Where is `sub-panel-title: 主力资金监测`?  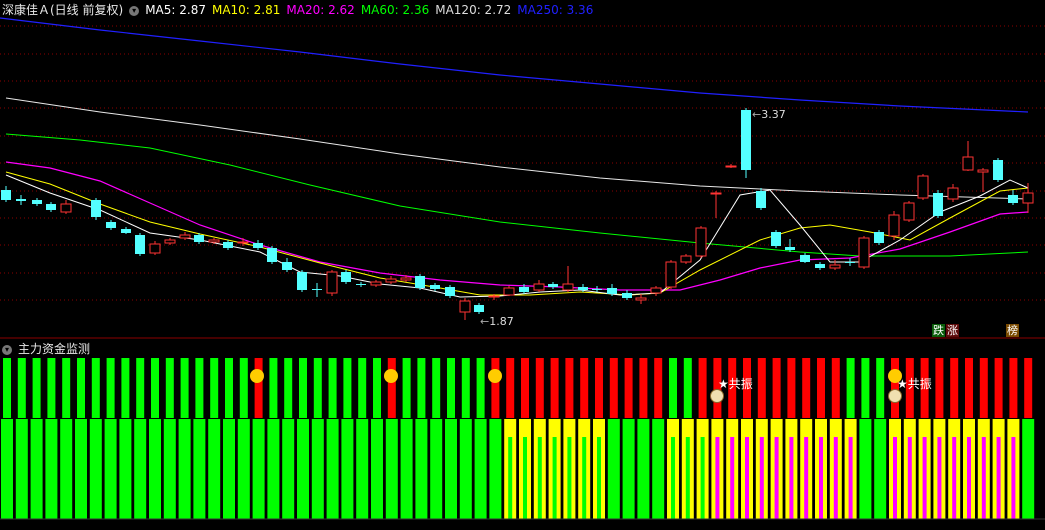
sub-panel-title: 主力资金监测 is located at coordinates (54, 349).